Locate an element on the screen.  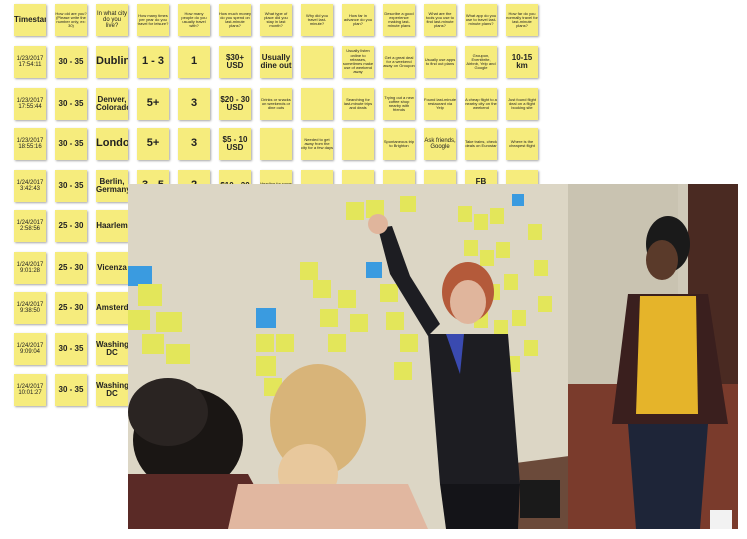
sticky-note: 10-15 km is located at coordinates (522, 62).